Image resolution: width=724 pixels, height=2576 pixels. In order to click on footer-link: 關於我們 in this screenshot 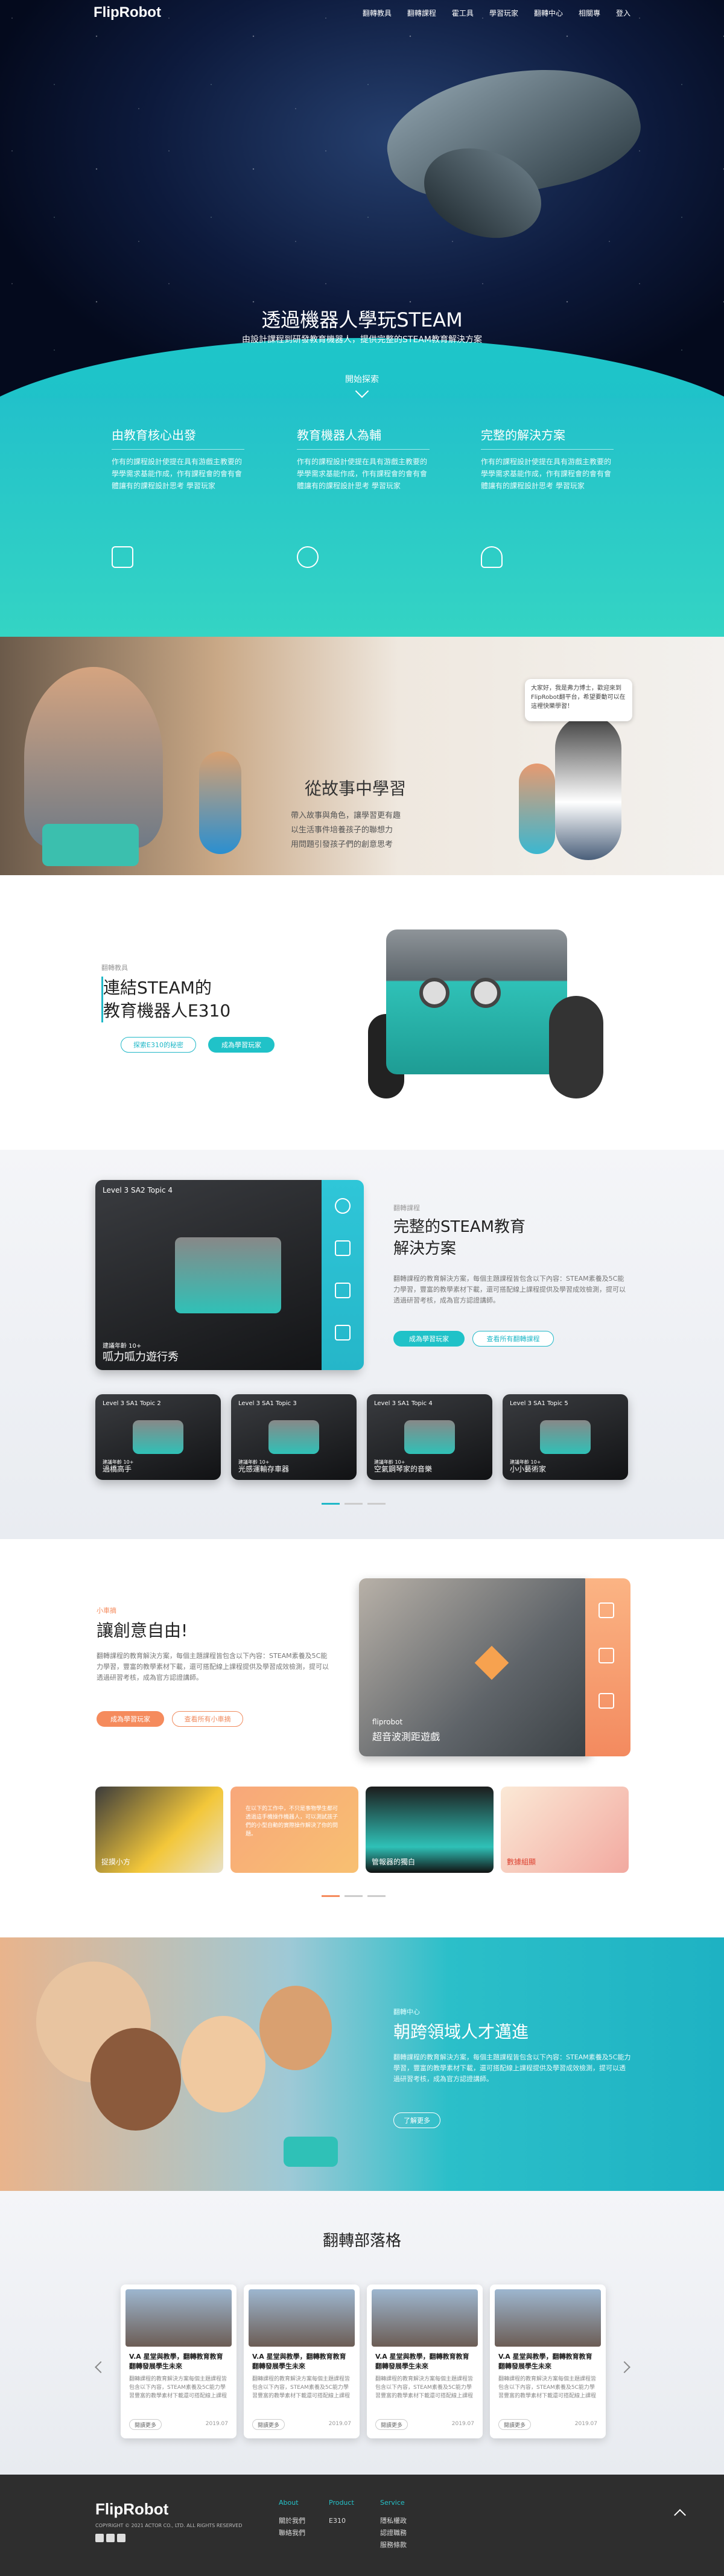, I will do `click(292, 2521)`.